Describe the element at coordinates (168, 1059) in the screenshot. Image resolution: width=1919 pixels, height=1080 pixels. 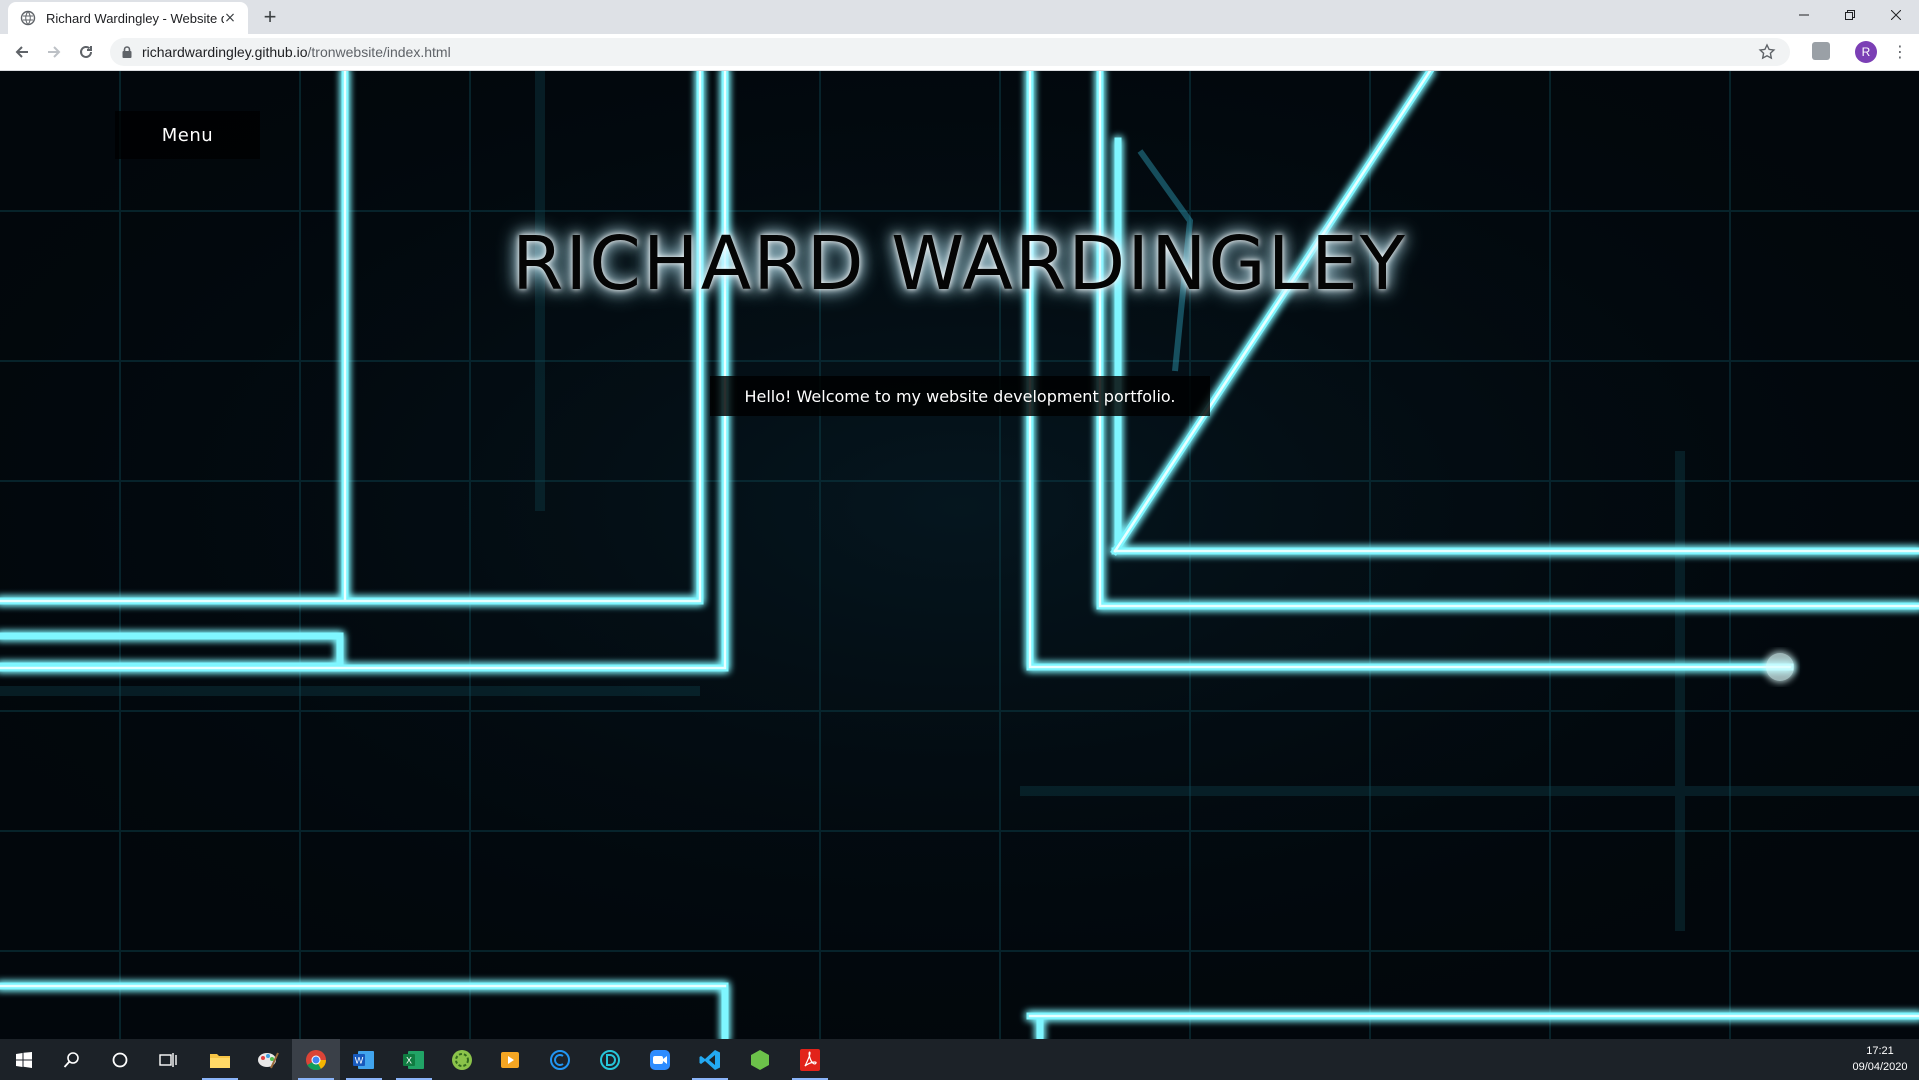
I see `task-view-icon` at that location.